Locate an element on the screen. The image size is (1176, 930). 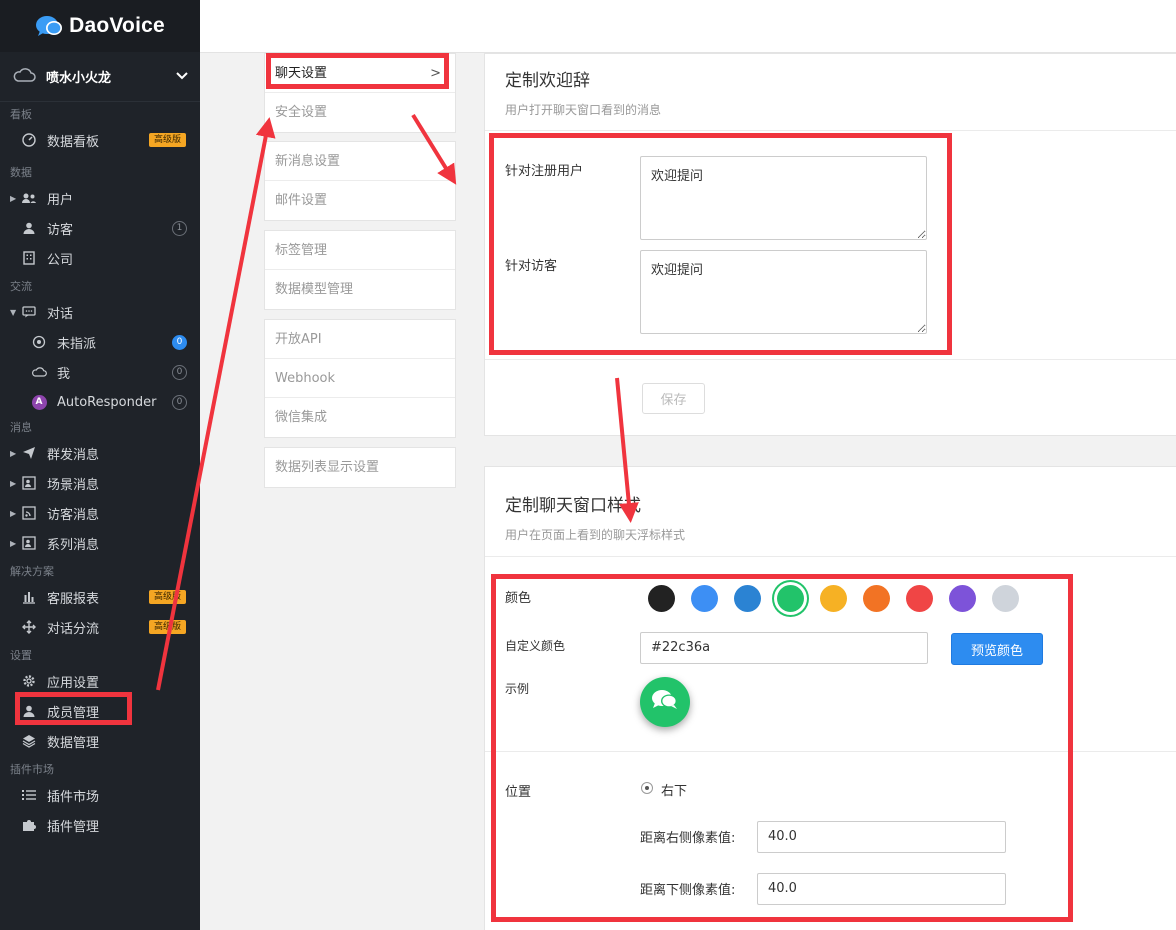
team-switcher: 喷水小火龙 is located at coordinates (100, 77).